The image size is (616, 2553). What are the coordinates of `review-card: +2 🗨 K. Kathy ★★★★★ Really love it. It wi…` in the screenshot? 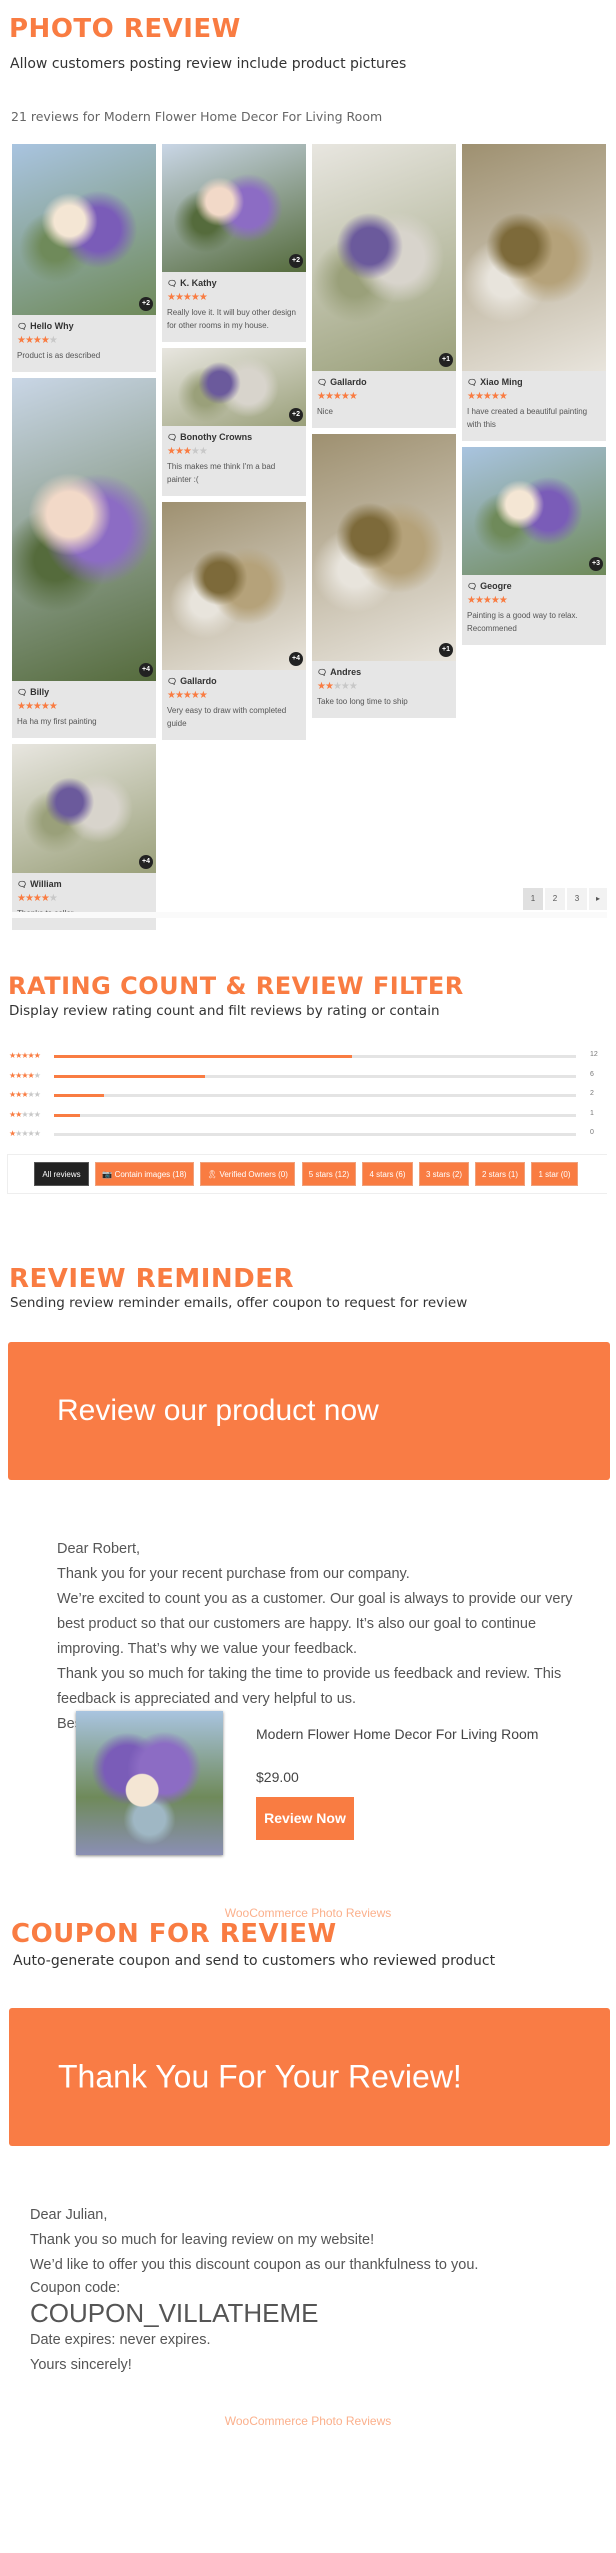 It's located at (234, 243).